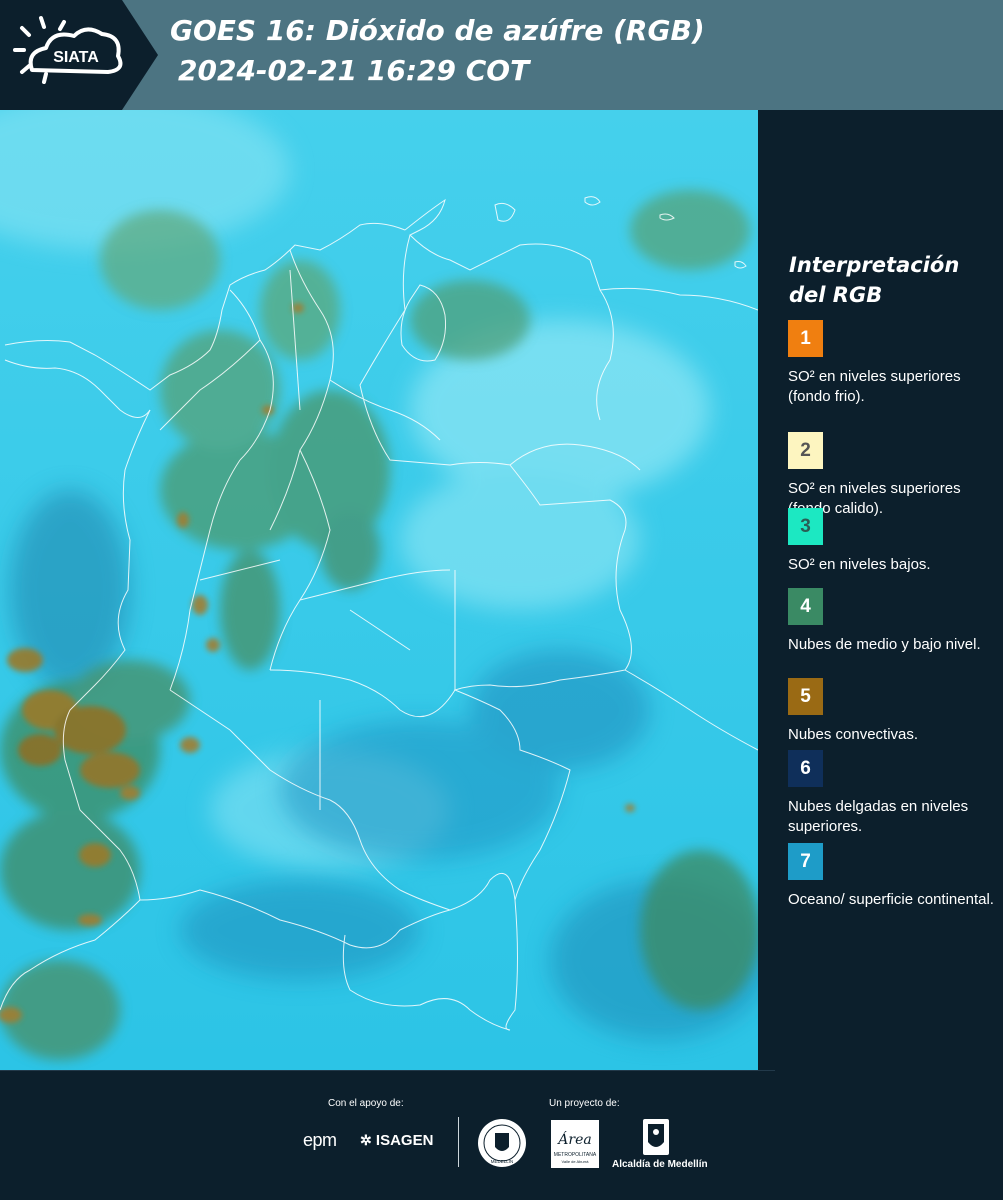 Image resolution: width=1003 pixels, height=1200 pixels. Describe the element at coordinates (805, 861) in the screenshot. I see `legend-swatch-7: 7` at that location.